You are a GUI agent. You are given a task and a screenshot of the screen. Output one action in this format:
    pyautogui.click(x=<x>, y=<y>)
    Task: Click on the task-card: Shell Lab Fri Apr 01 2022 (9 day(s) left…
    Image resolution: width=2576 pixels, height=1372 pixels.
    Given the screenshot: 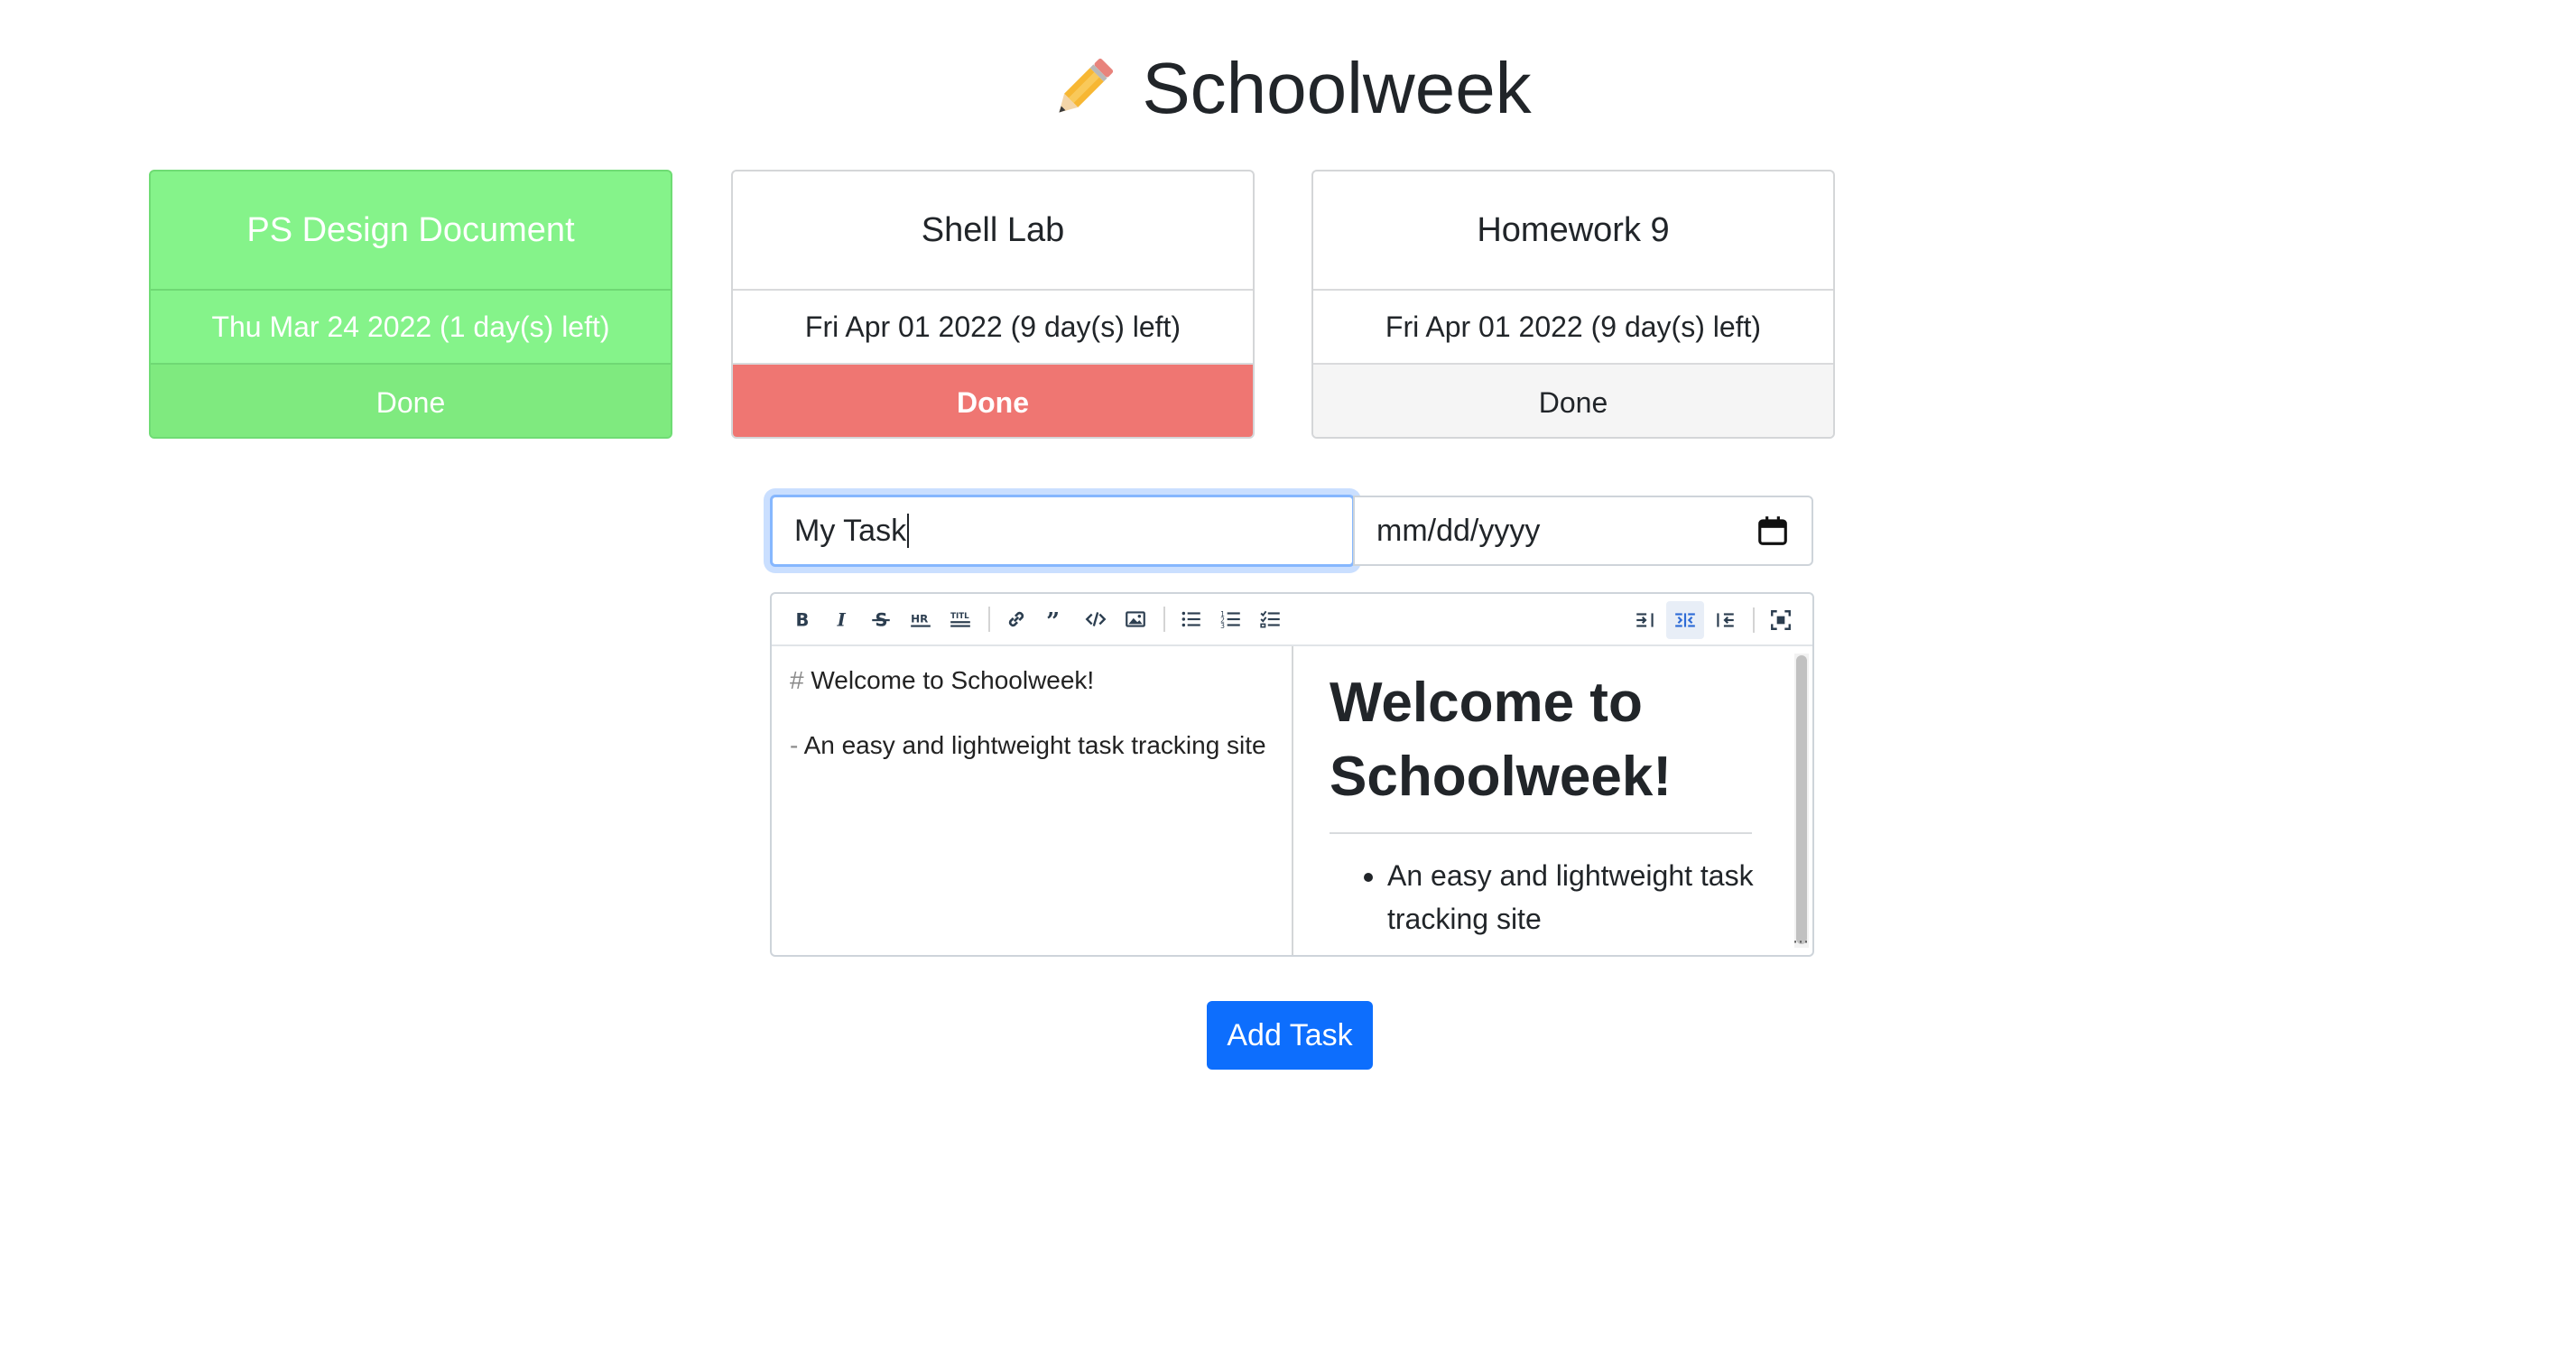 What is the action you would take?
    pyautogui.click(x=993, y=305)
    